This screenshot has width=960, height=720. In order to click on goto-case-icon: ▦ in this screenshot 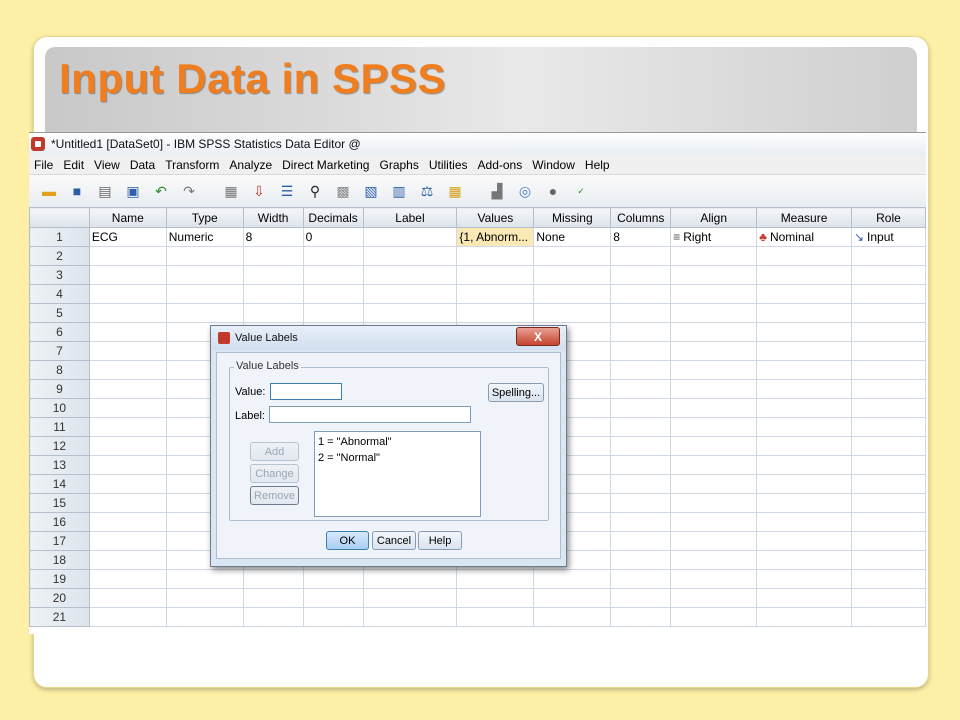, I will do `click(231, 191)`.